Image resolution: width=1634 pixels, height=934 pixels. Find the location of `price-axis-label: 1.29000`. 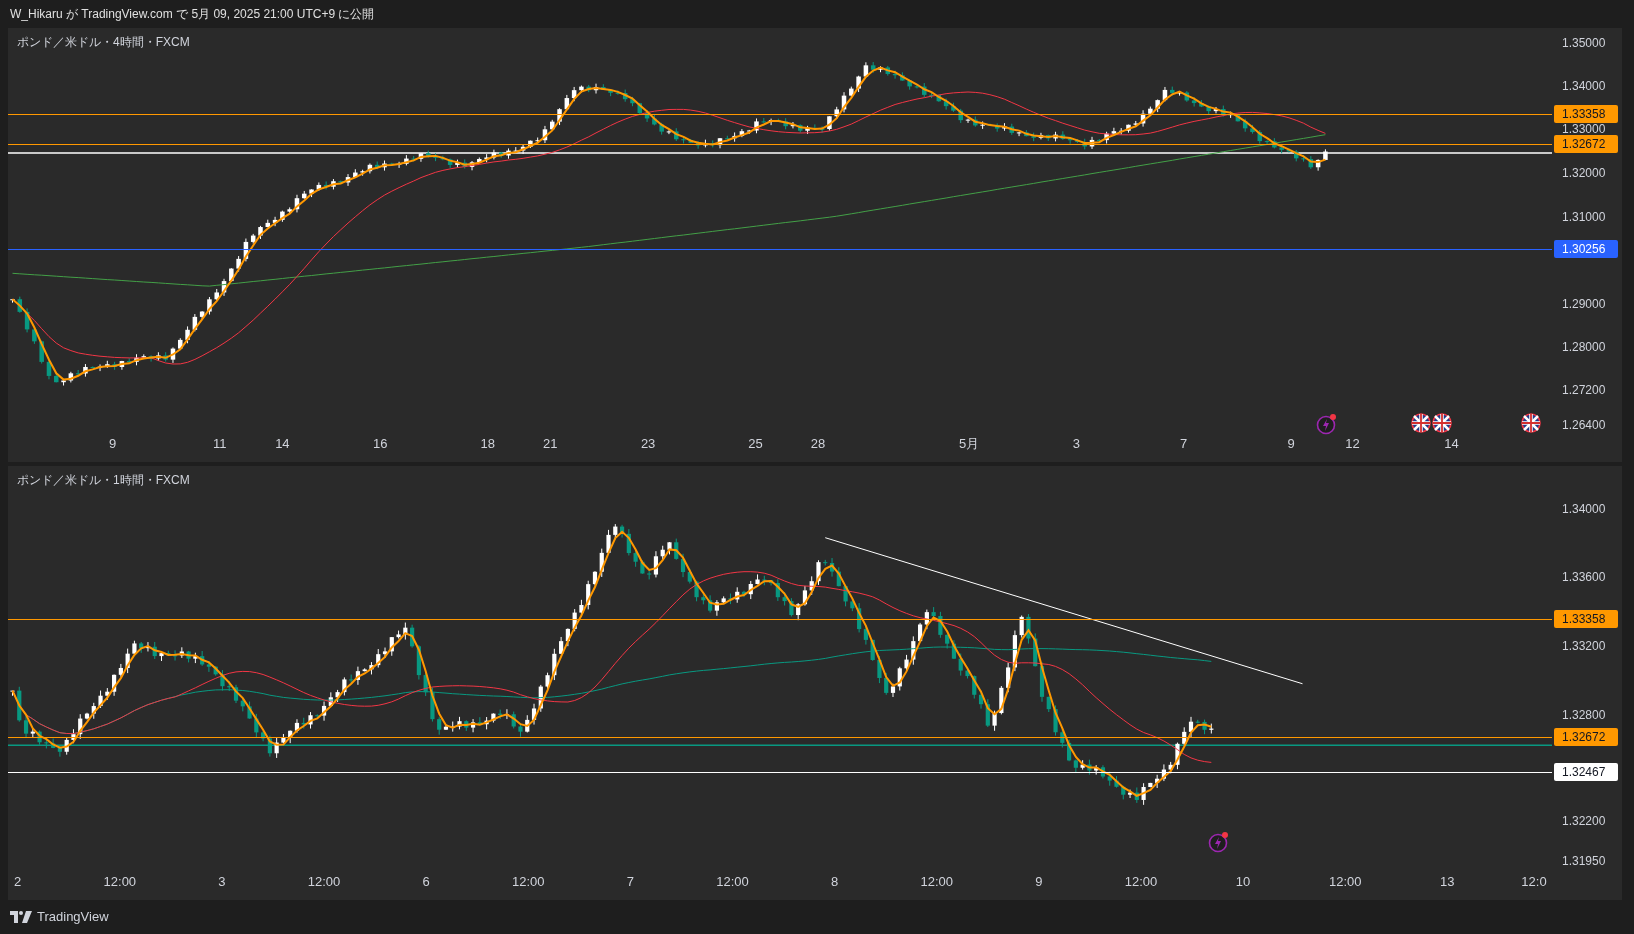

price-axis-label: 1.29000 is located at coordinates (1584, 304).